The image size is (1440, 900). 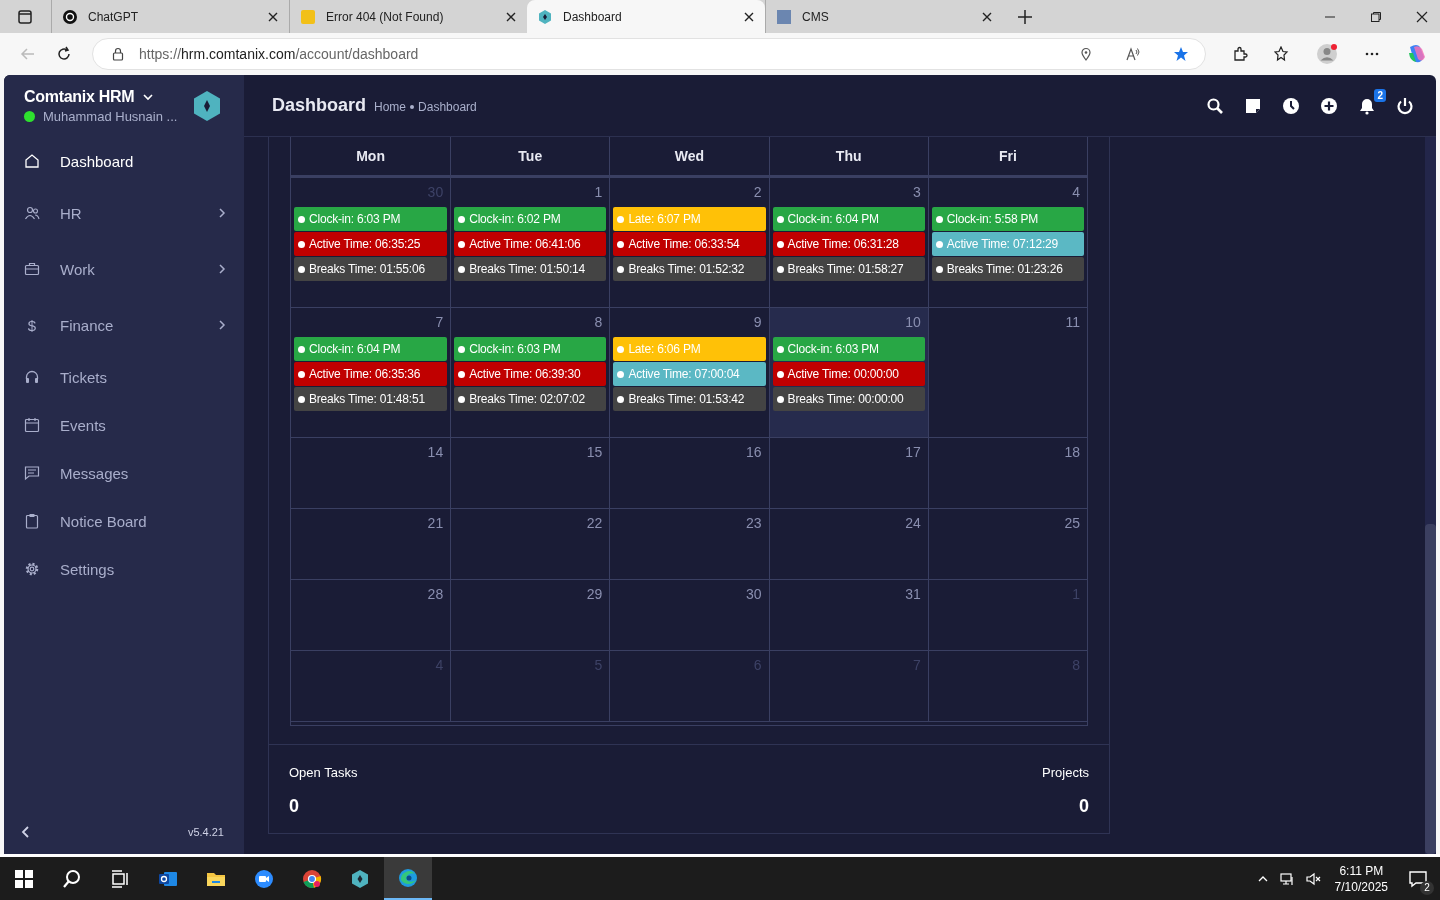 I want to click on calendar-cell: 22, so click(x=530, y=544).